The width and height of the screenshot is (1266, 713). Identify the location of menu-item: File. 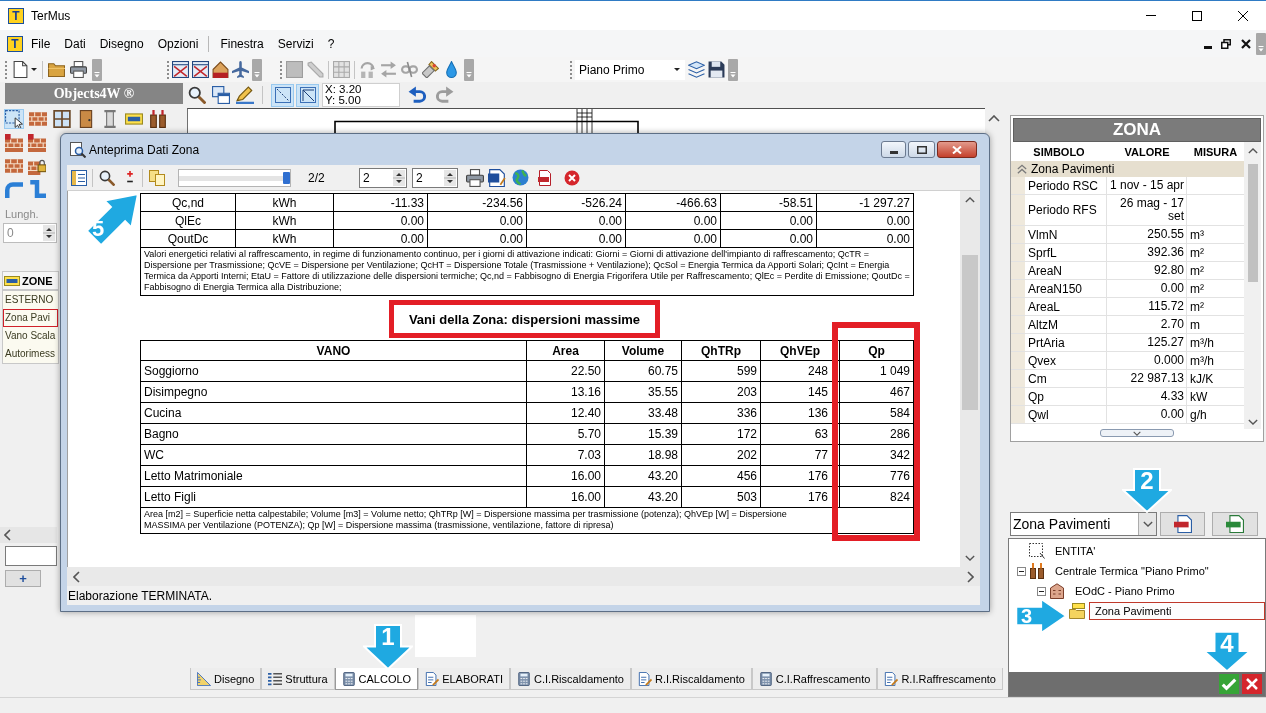
(41, 43).